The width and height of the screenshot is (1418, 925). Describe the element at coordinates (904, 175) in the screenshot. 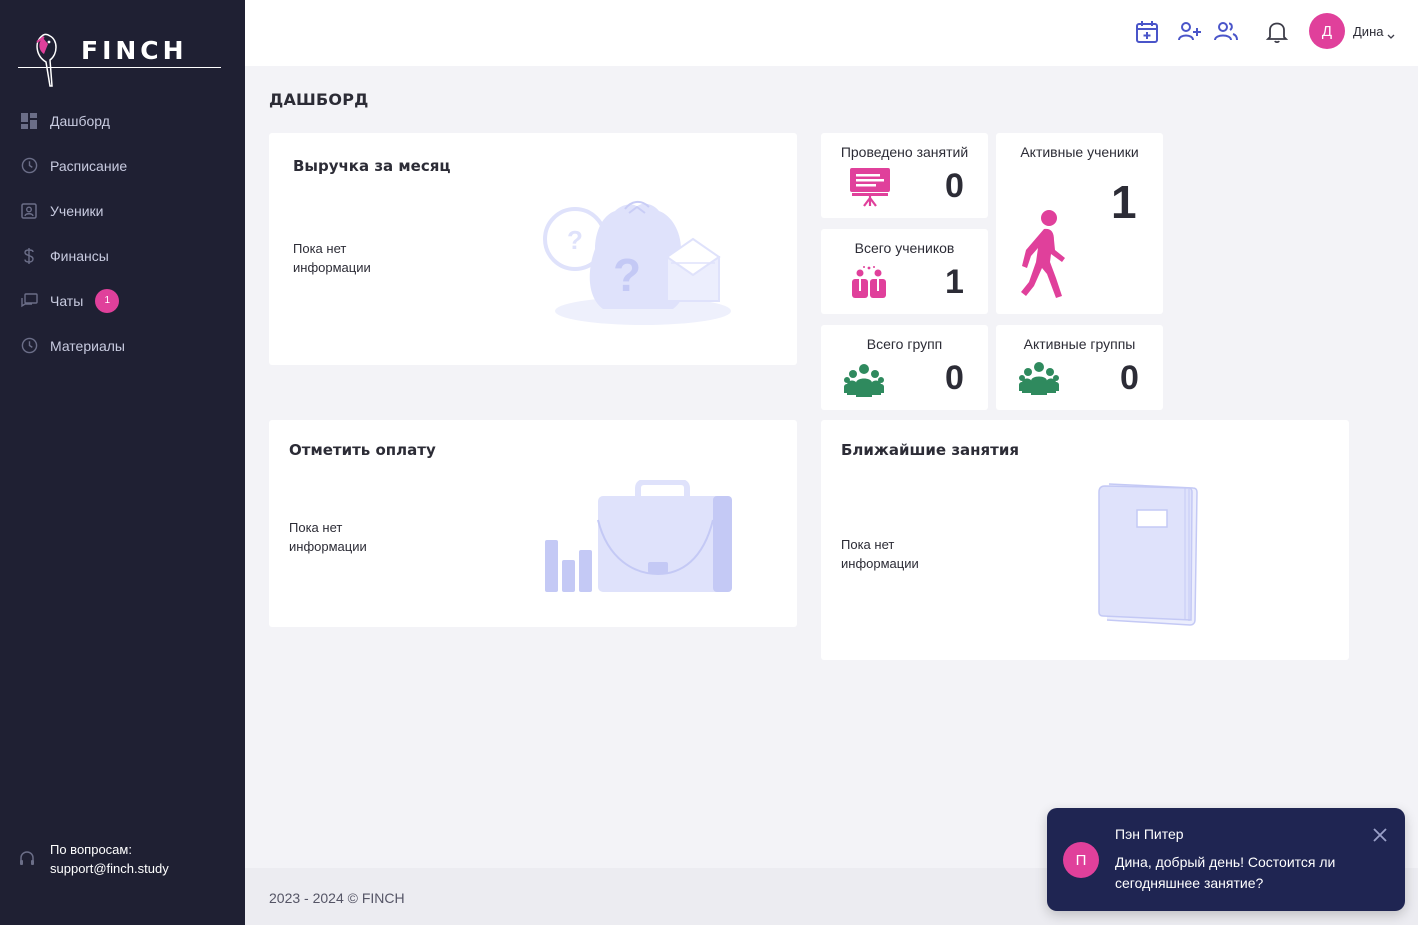

I see `stat-lessons-card: Проведено занятий 0` at that location.